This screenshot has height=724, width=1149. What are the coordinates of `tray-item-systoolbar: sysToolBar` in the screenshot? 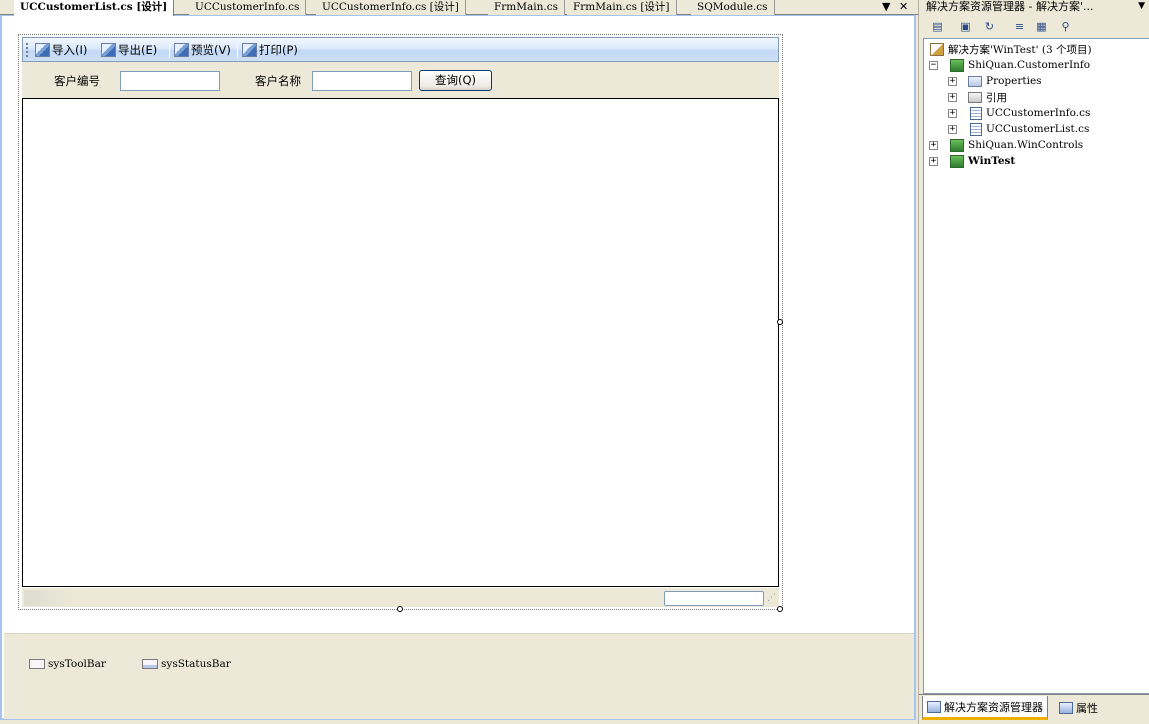 It's located at (67, 664).